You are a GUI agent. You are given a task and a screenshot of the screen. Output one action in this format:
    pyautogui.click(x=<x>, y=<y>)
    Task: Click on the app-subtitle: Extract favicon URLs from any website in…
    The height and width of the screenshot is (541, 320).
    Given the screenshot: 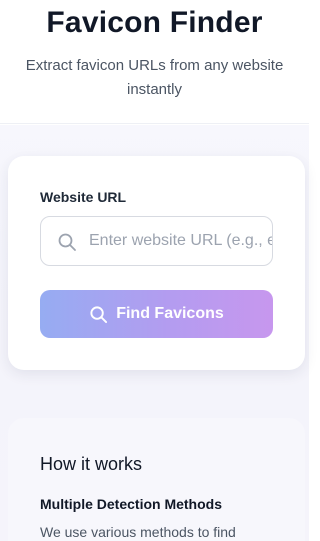 What is the action you would take?
    pyautogui.click(x=154, y=77)
    